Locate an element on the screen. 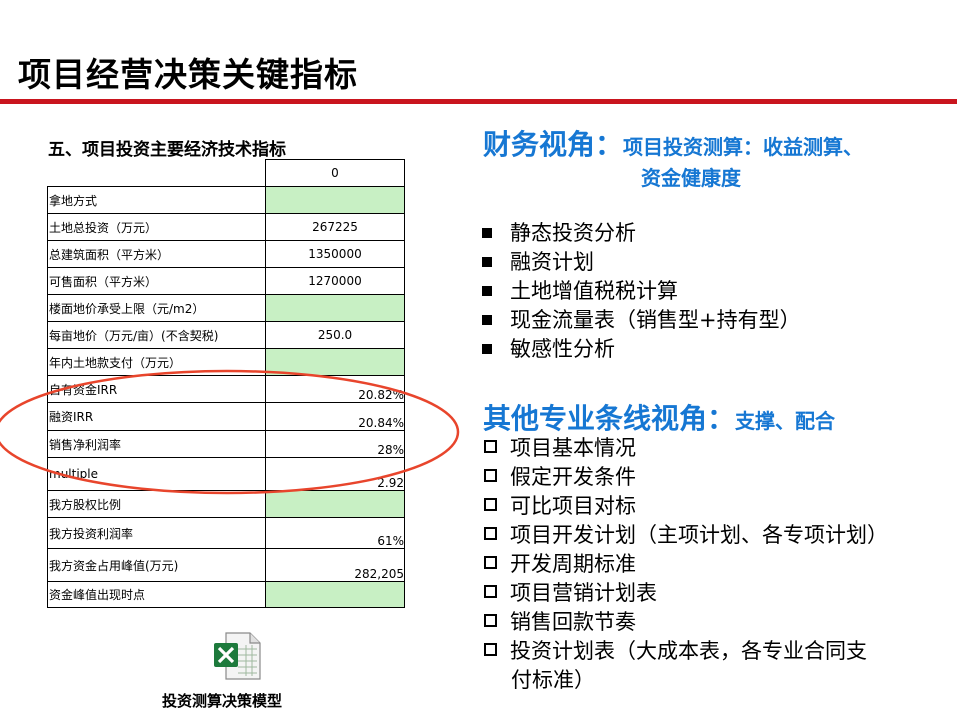 The width and height of the screenshot is (957, 715). other-heading: 其他专业条线视角：支撑、配合 is located at coordinates (659, 417).